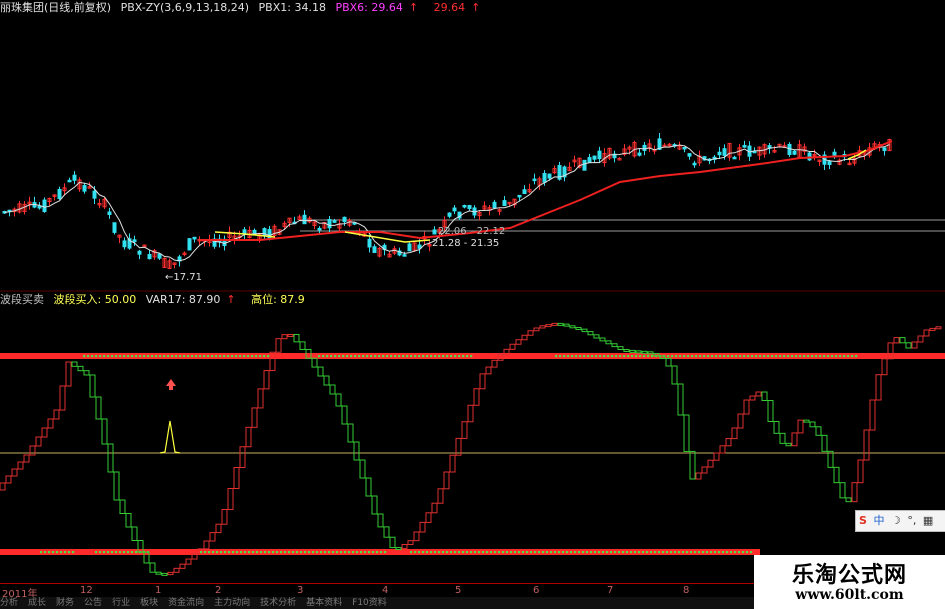 Image resolution: width=945 pixels, height=609 pixels. I want to click on moon-icon: ☽, so click(896, 520).